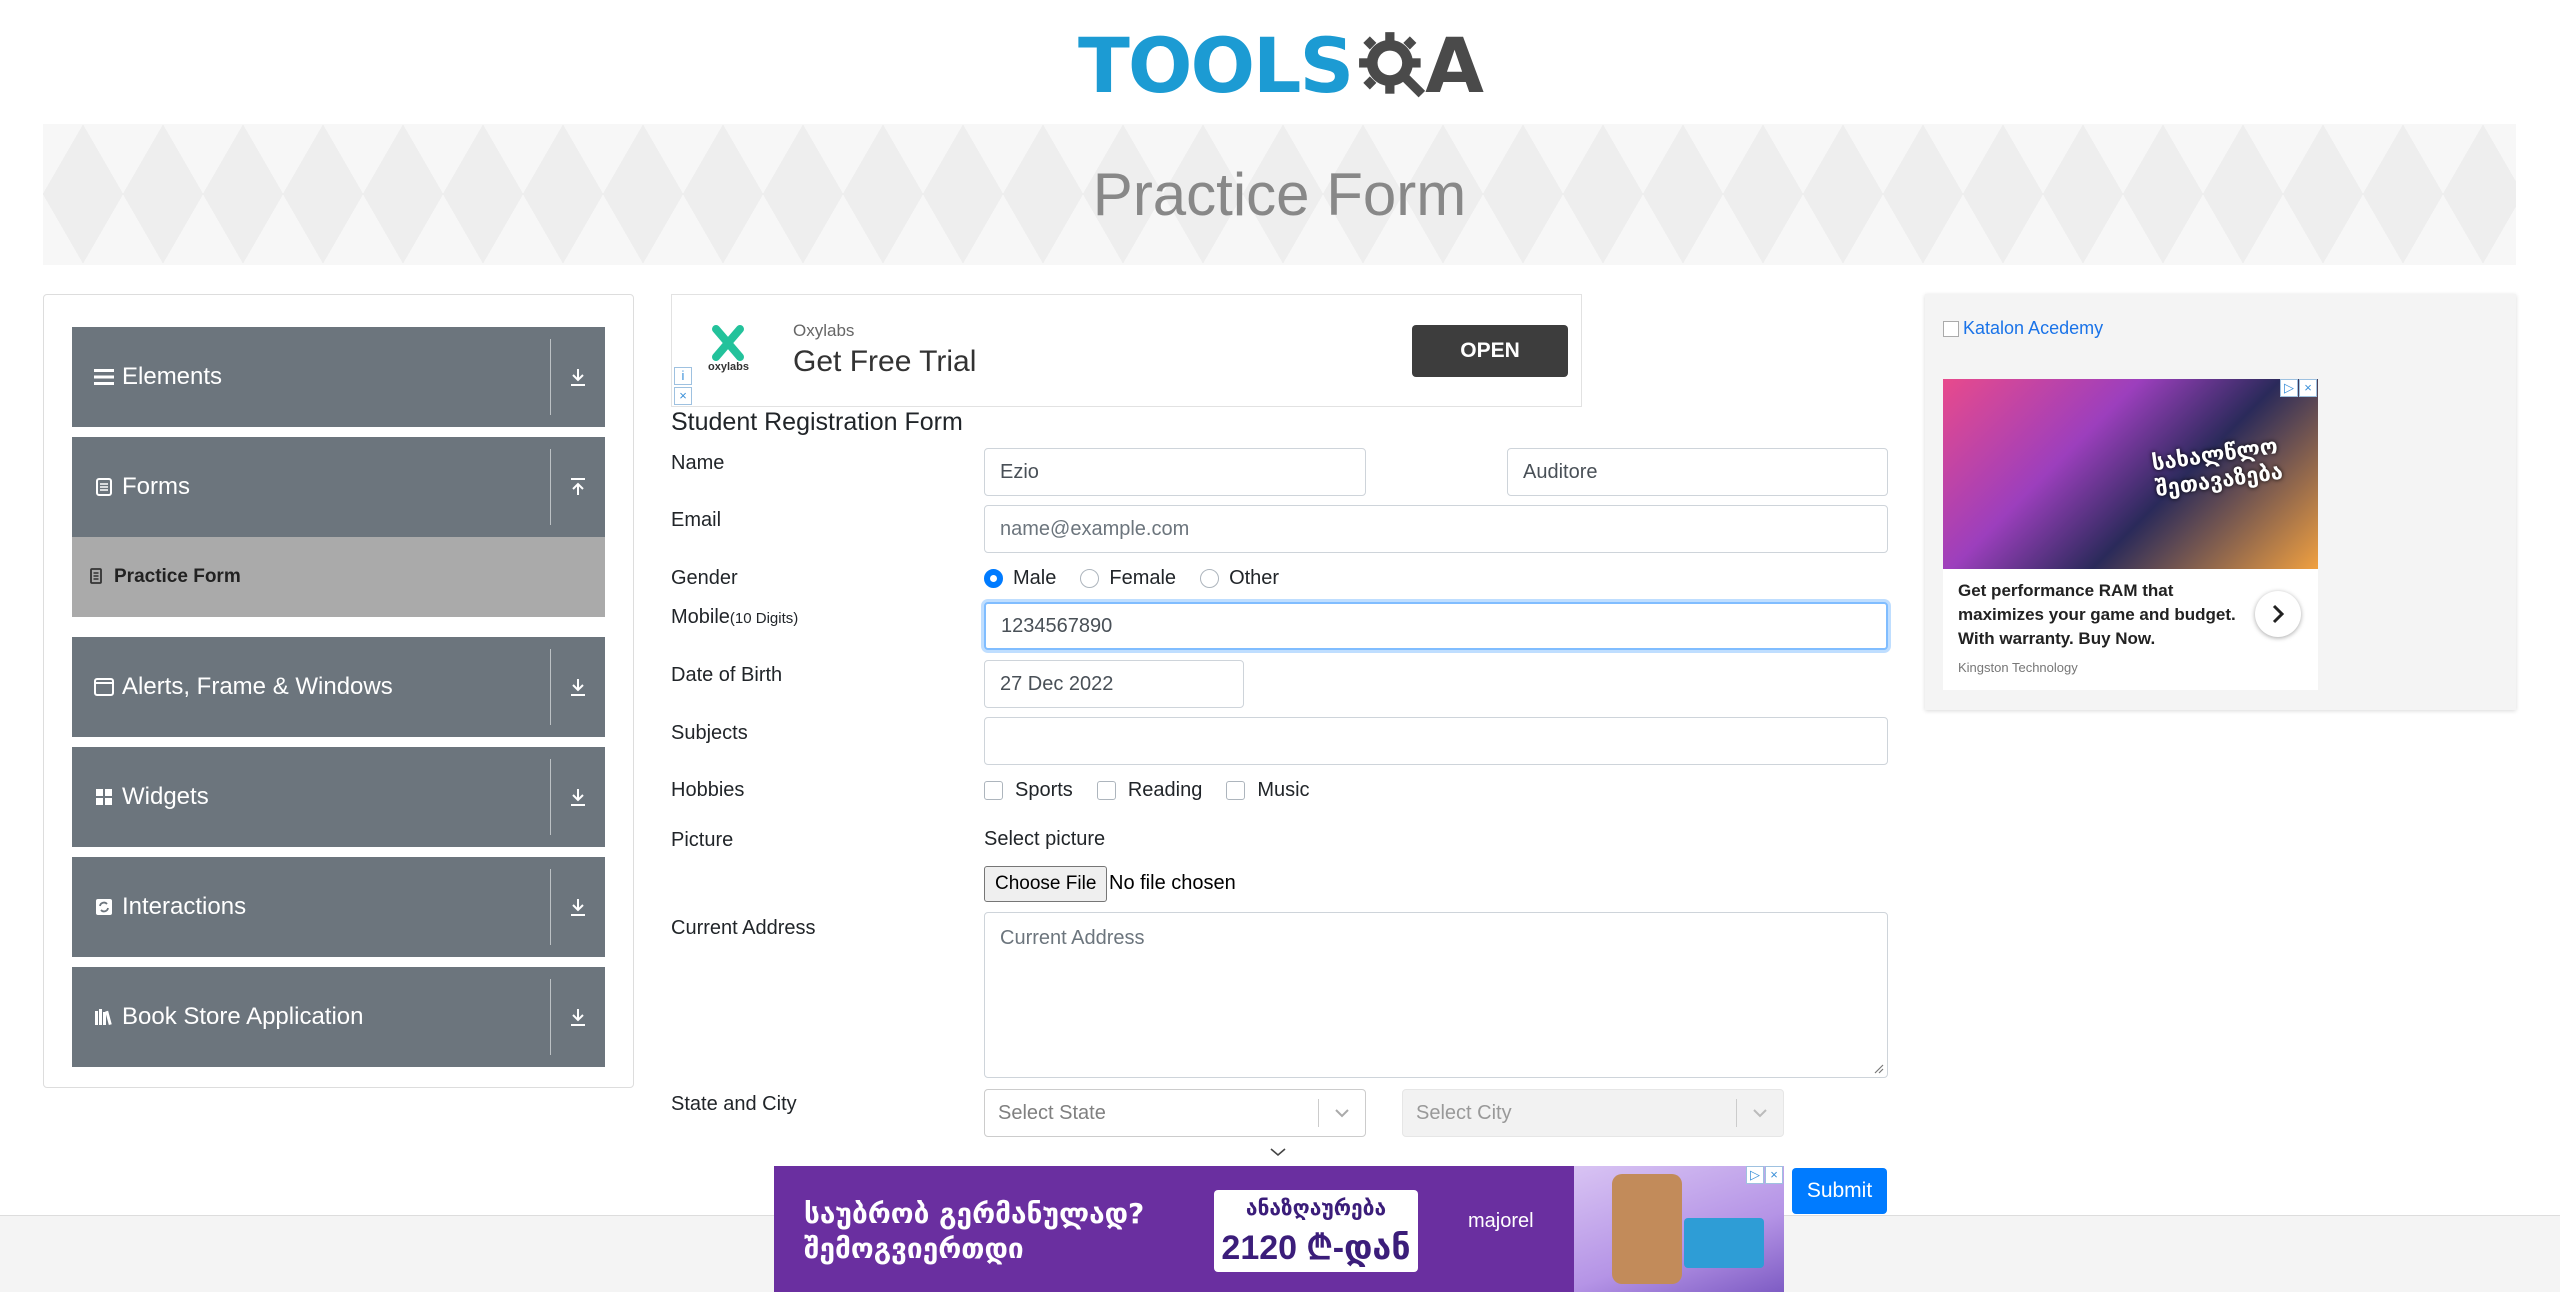  I want to click on sidebar-item-practice-form: Practice Form, so click(338, 577).